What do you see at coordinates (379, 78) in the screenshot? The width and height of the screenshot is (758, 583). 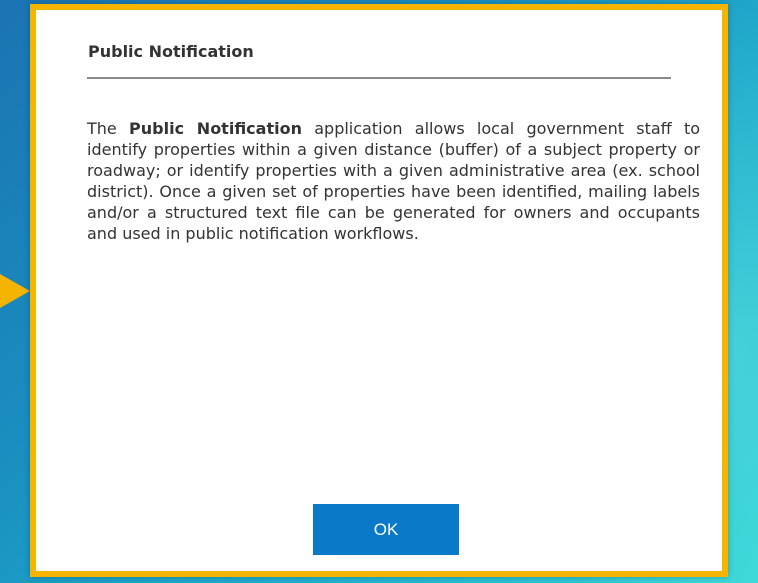 I see `title-divider` at bounding box center [379, 78].